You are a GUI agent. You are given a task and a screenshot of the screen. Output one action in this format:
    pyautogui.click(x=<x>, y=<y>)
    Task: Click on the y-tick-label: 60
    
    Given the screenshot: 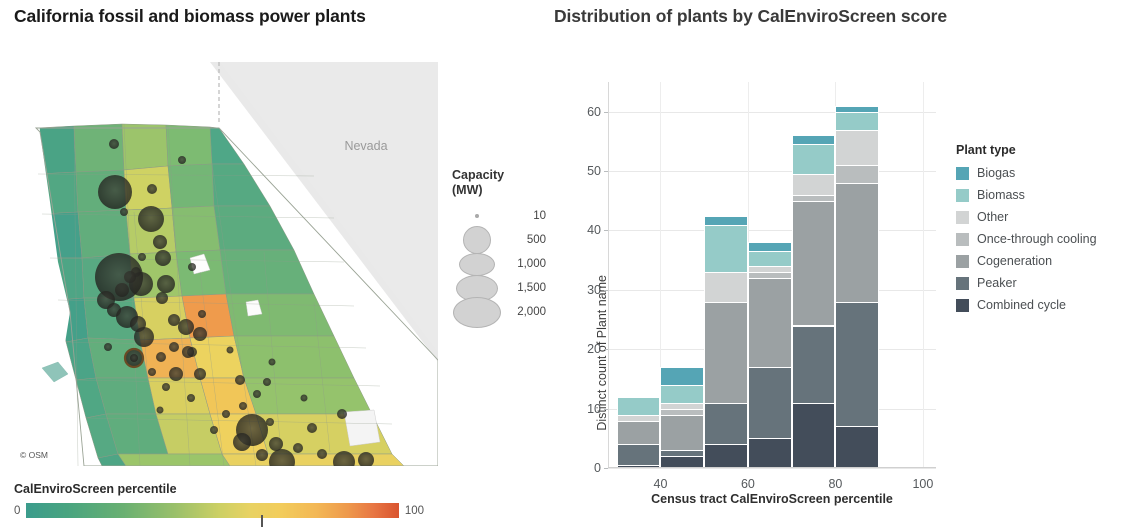 What is the action you would take?
    pyautogui.click(x=594, y=111)
    